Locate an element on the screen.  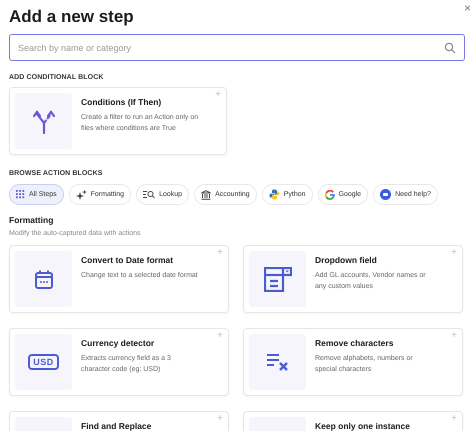
currency-icon: USD is located at coordinates (43, 362).